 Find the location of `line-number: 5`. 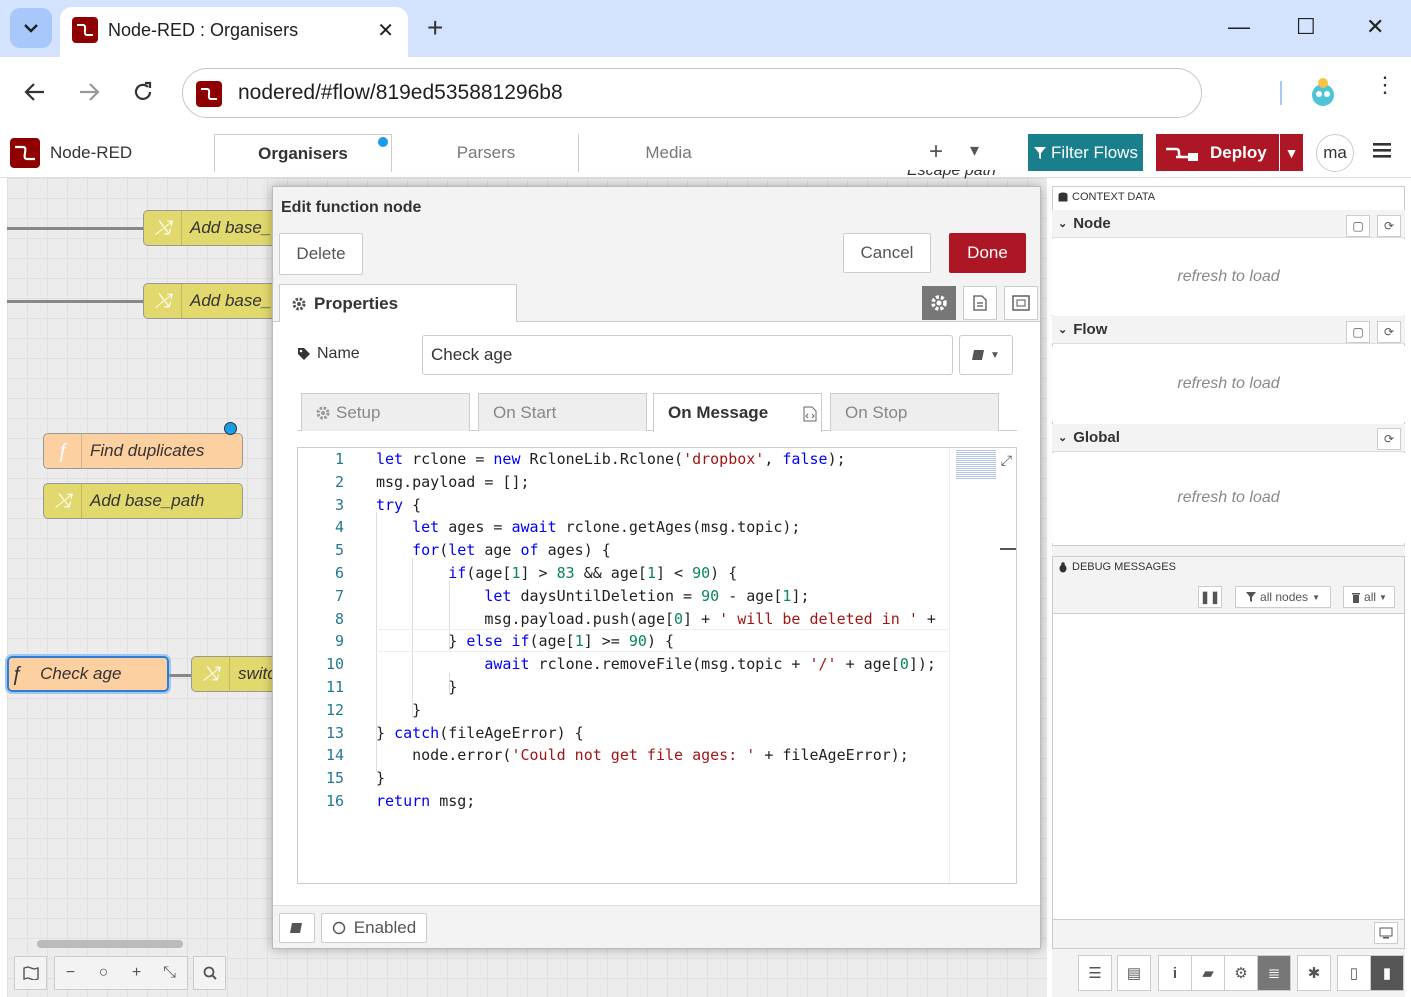

line-number: 5 is located at coordinates (339, 550).